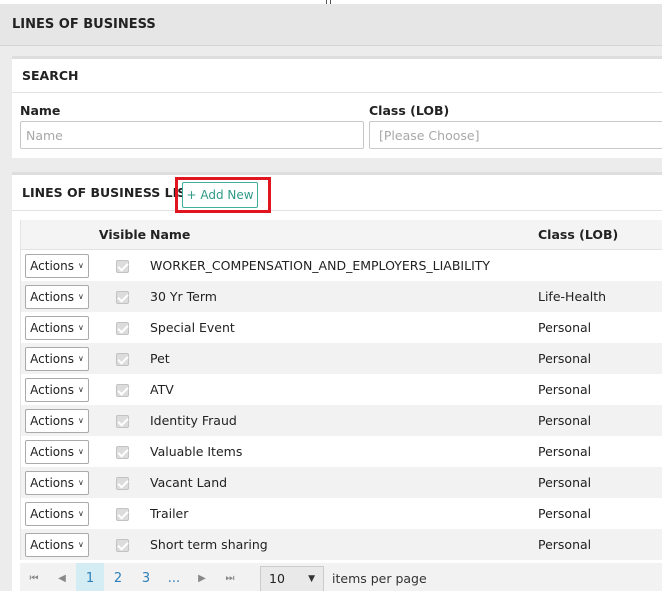  What do you see at coordinates (341, 513) in the screenshot?
I see `table-row: Actions ∨ Trailer Personal` at bounding box center [341, 513].